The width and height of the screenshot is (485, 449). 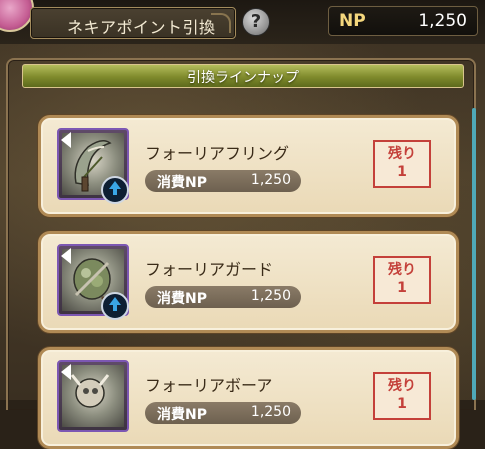 I want to click on boar-weapon-icon, so click(x=93, y=396).